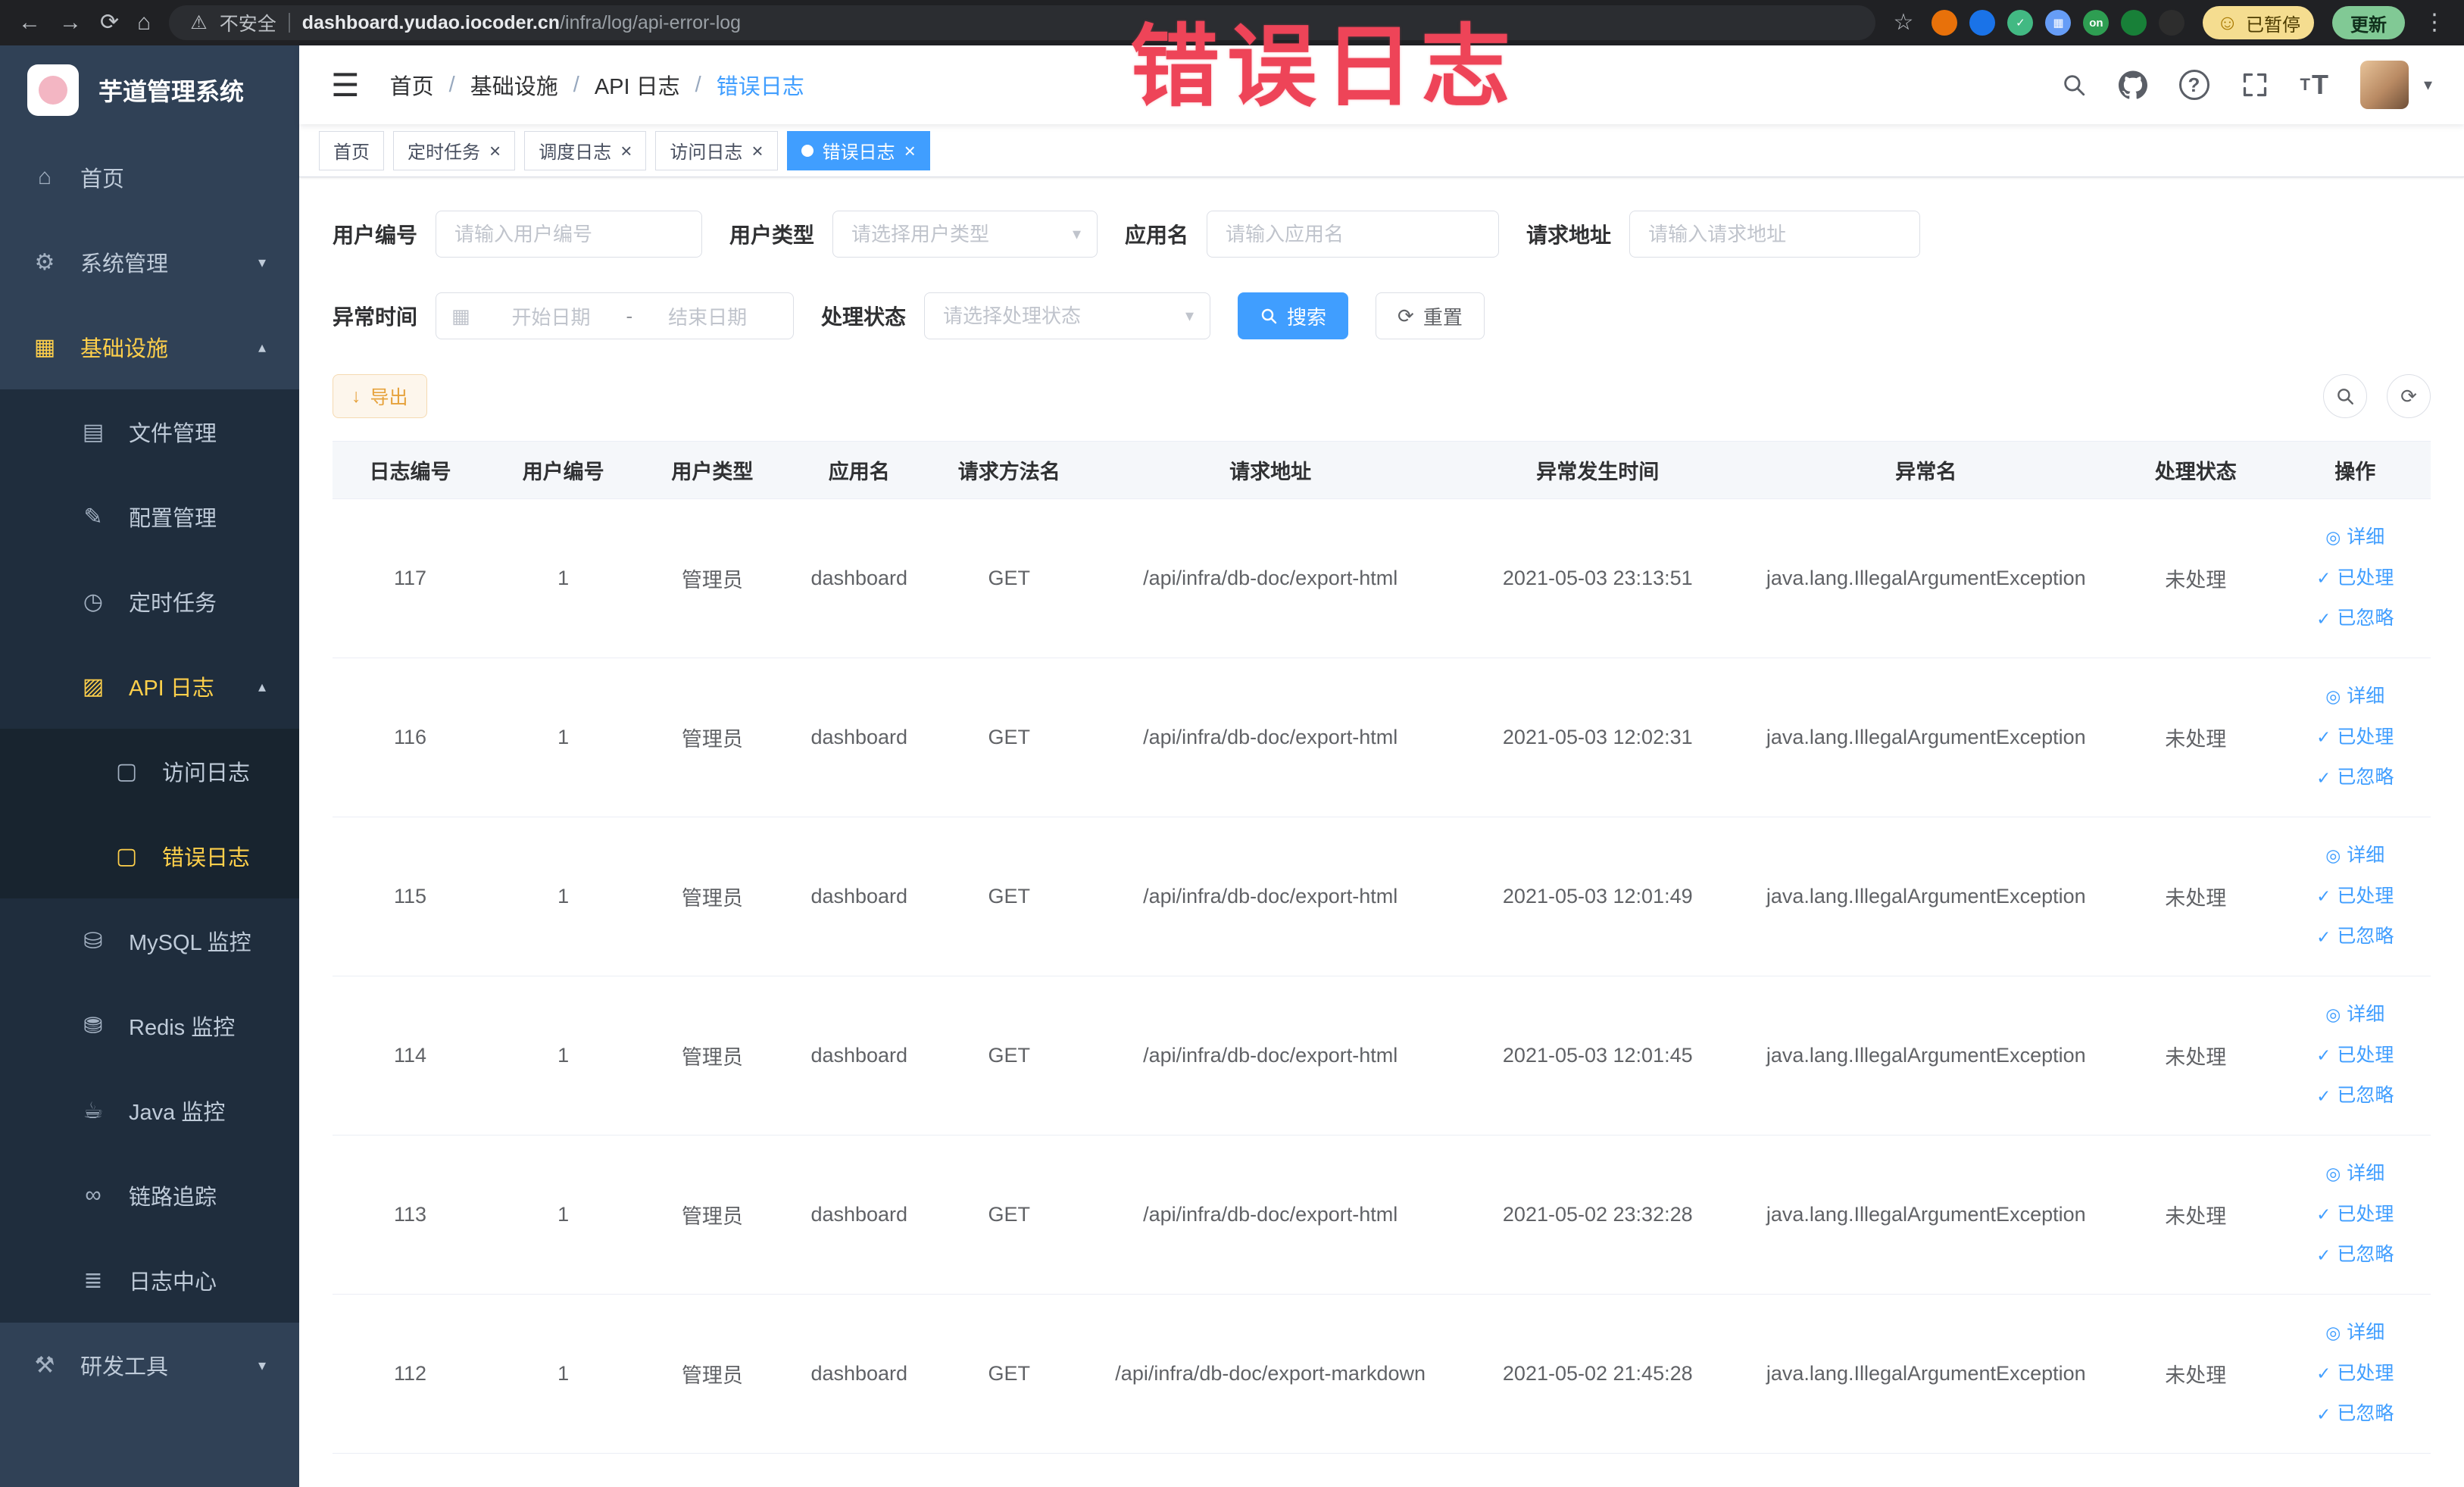 The image size is (2464, 1487). What do you see at coordinates (345, 85) in the screenshot?
I see `hamburger-icon: ☰` at bounding box center [345, 85].